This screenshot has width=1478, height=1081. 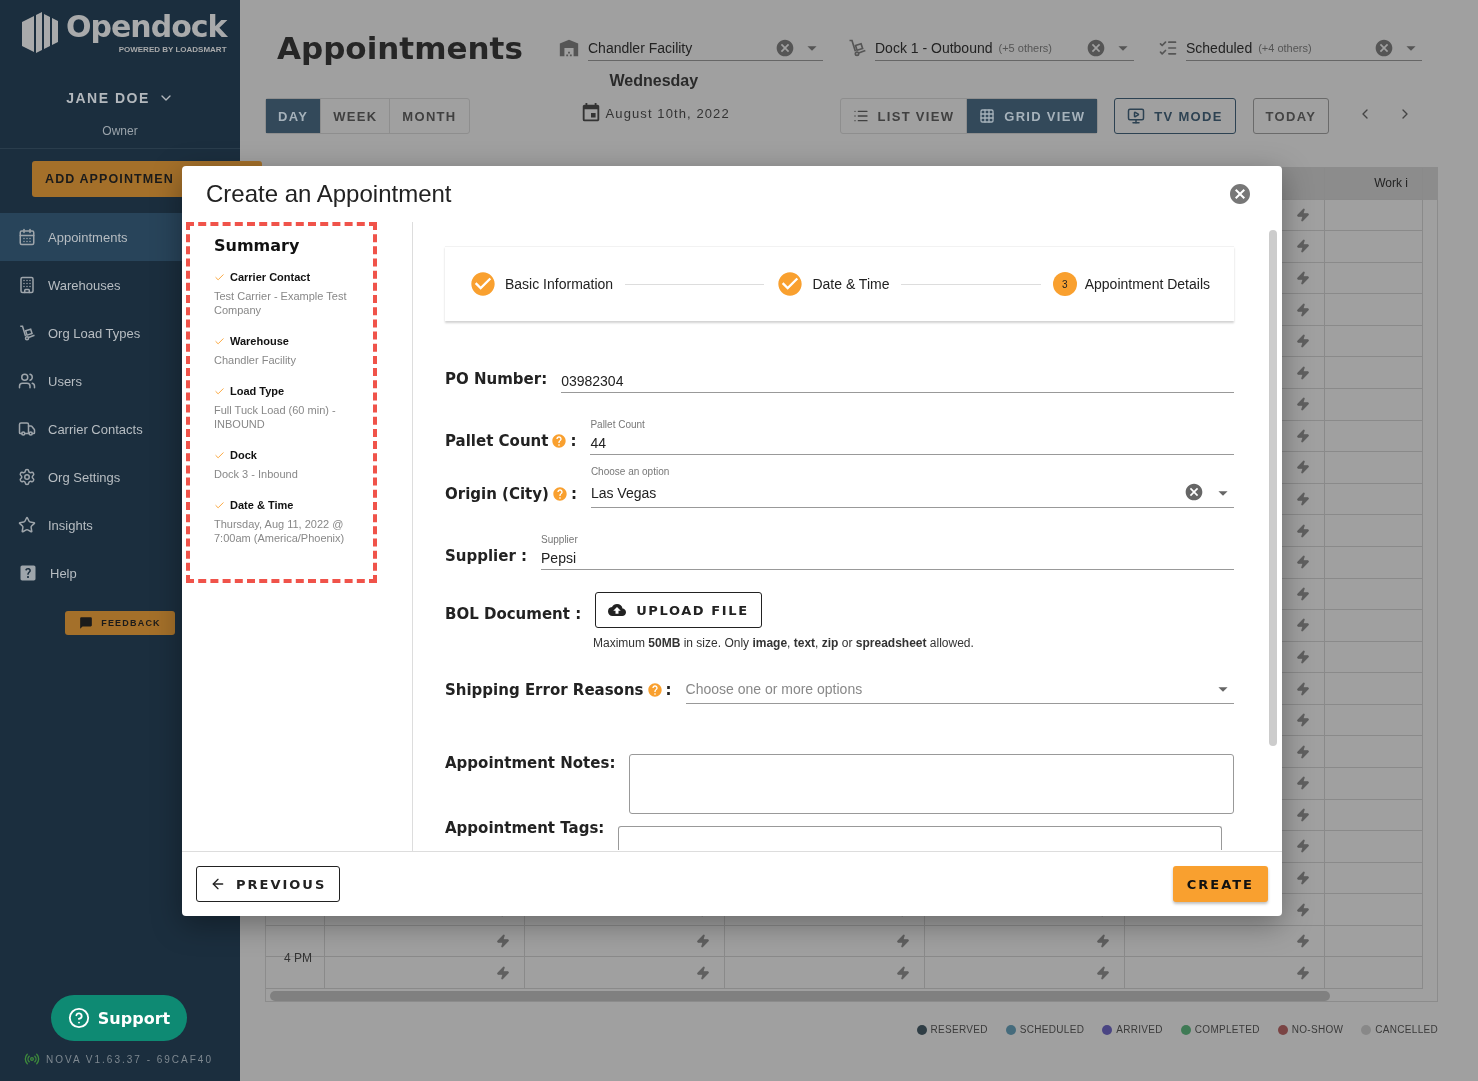 What do you see at coordinates (1139, 1029) in the screenshot?
I see `legend-label: ARRIVED` at bounding box center [1139, 1029].